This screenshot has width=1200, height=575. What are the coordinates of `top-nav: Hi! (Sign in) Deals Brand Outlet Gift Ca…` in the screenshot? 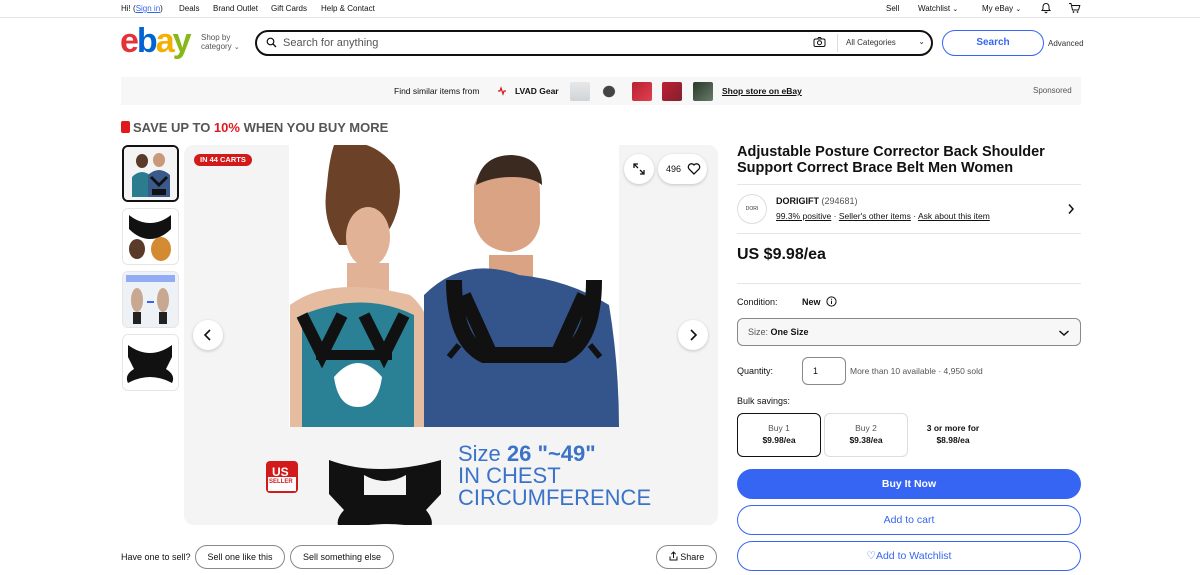 It's located at (600, 9).